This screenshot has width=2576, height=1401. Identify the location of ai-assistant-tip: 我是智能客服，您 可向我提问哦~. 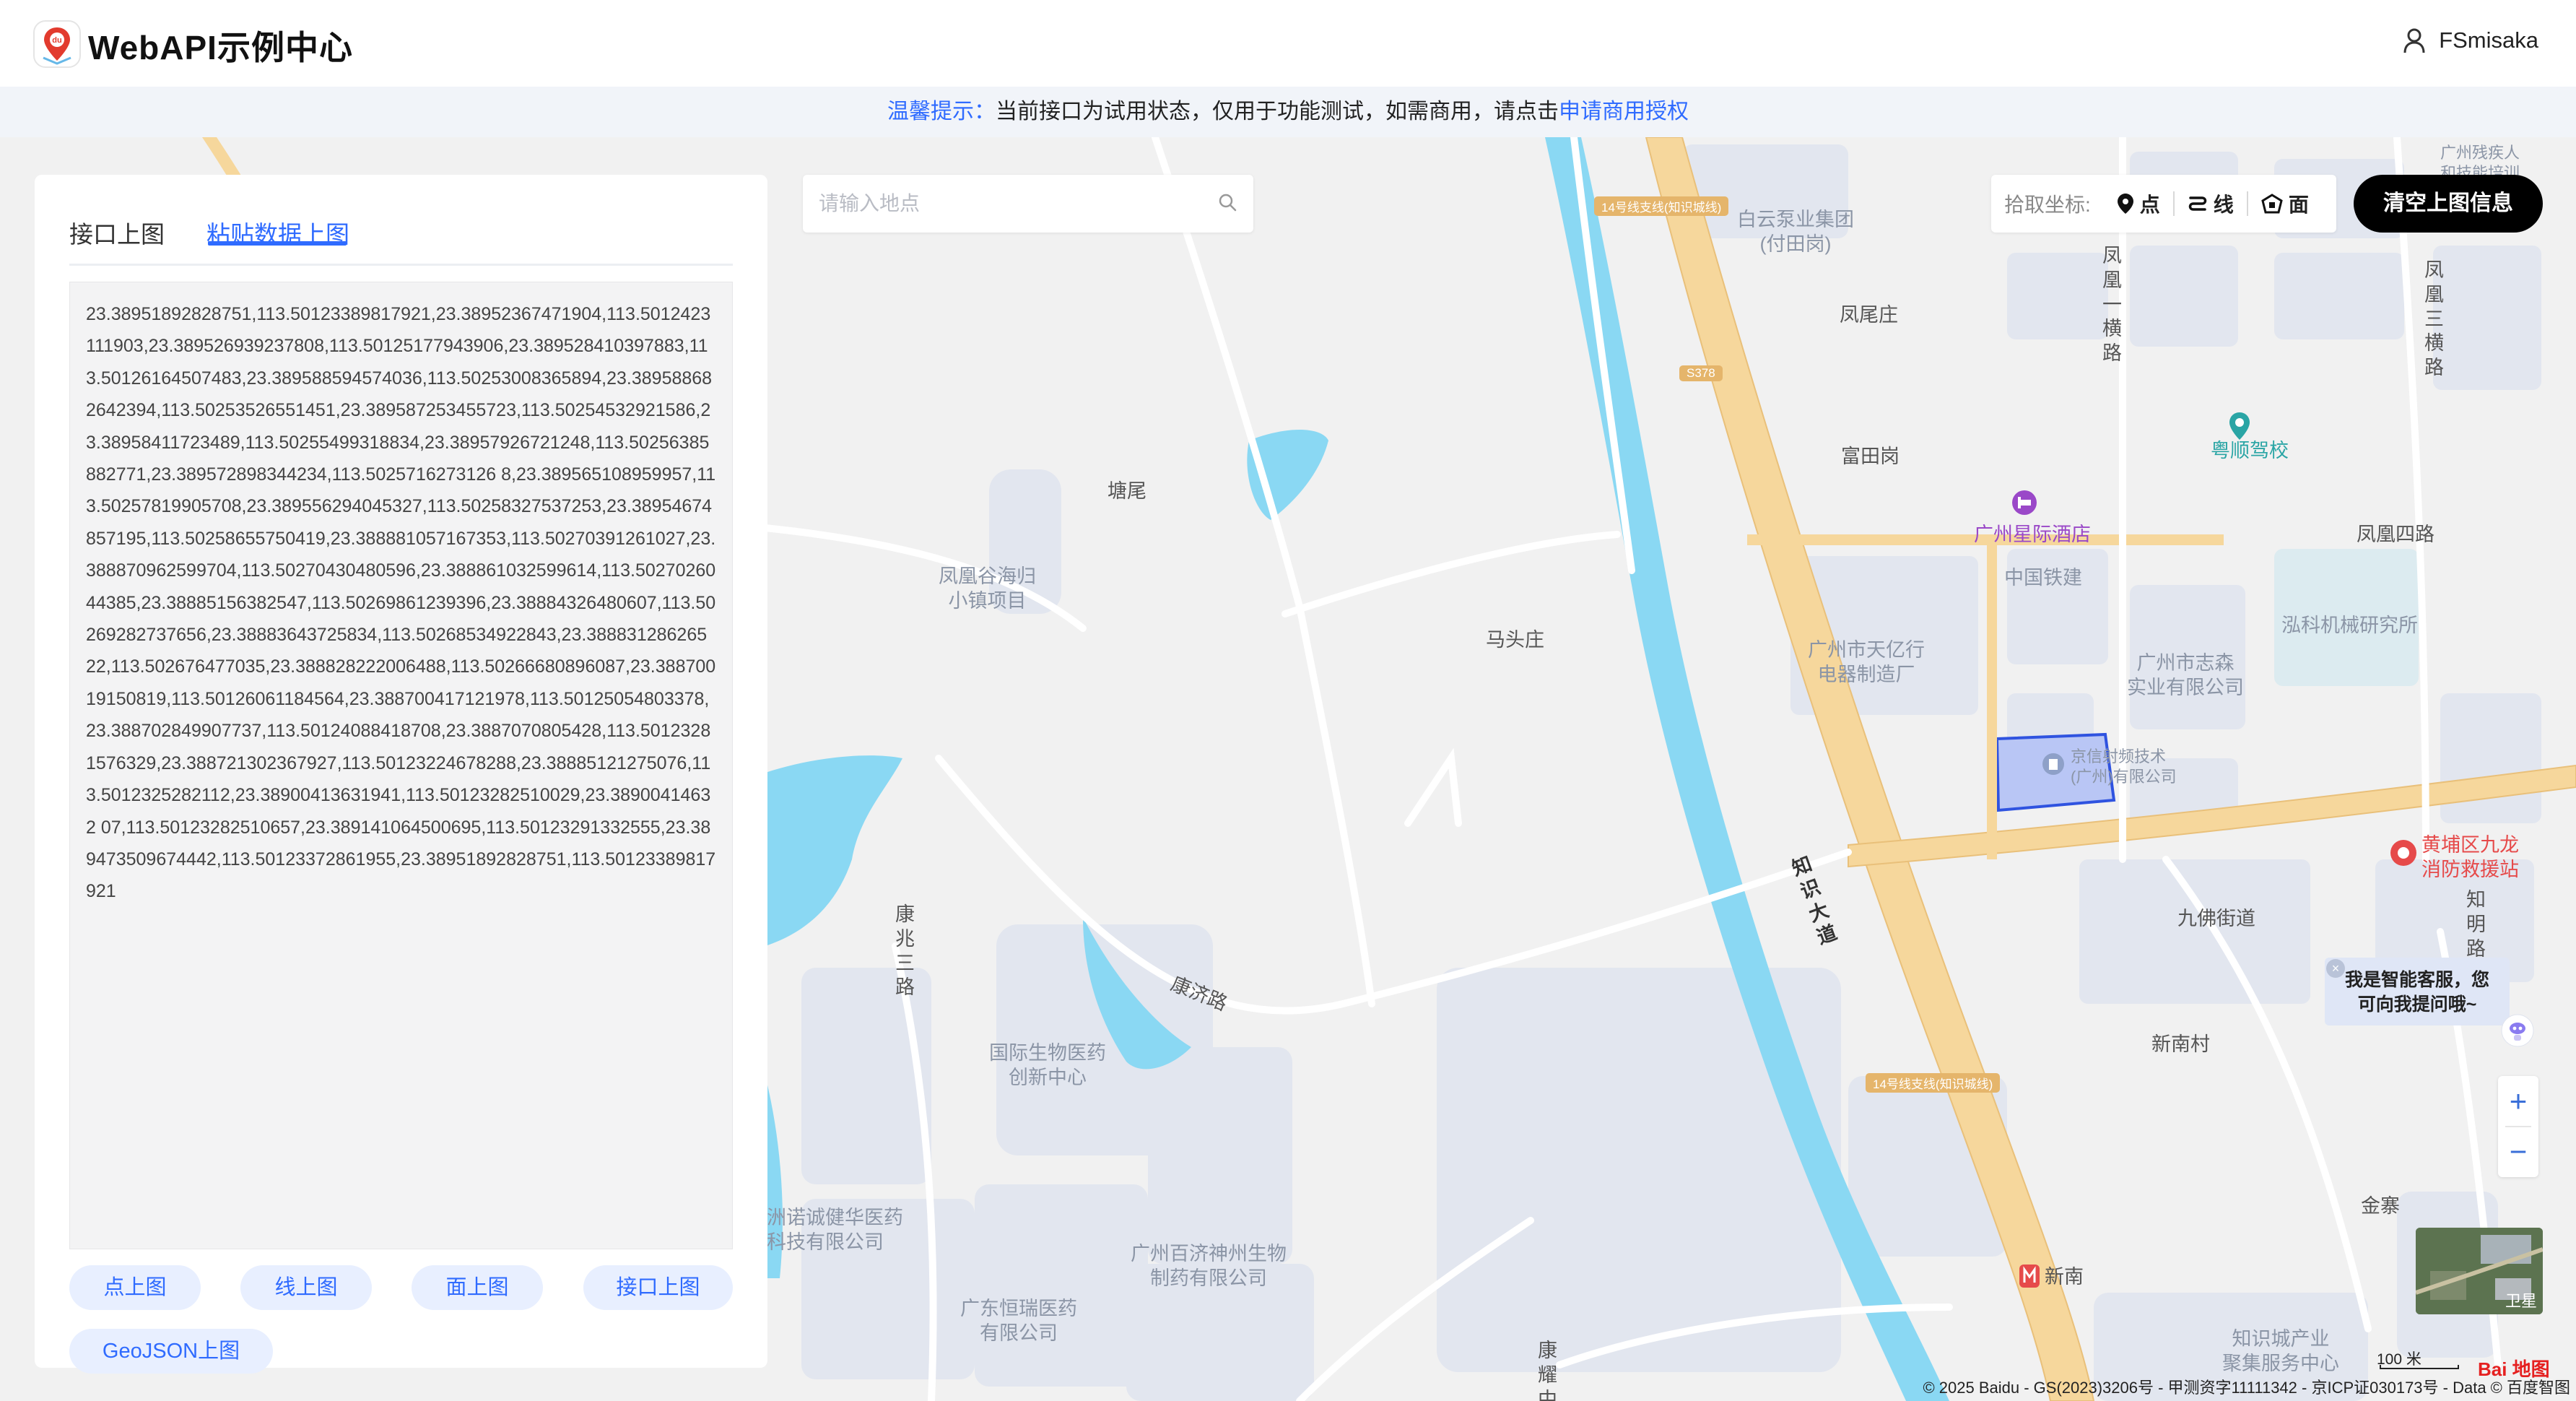
(2417, 992).